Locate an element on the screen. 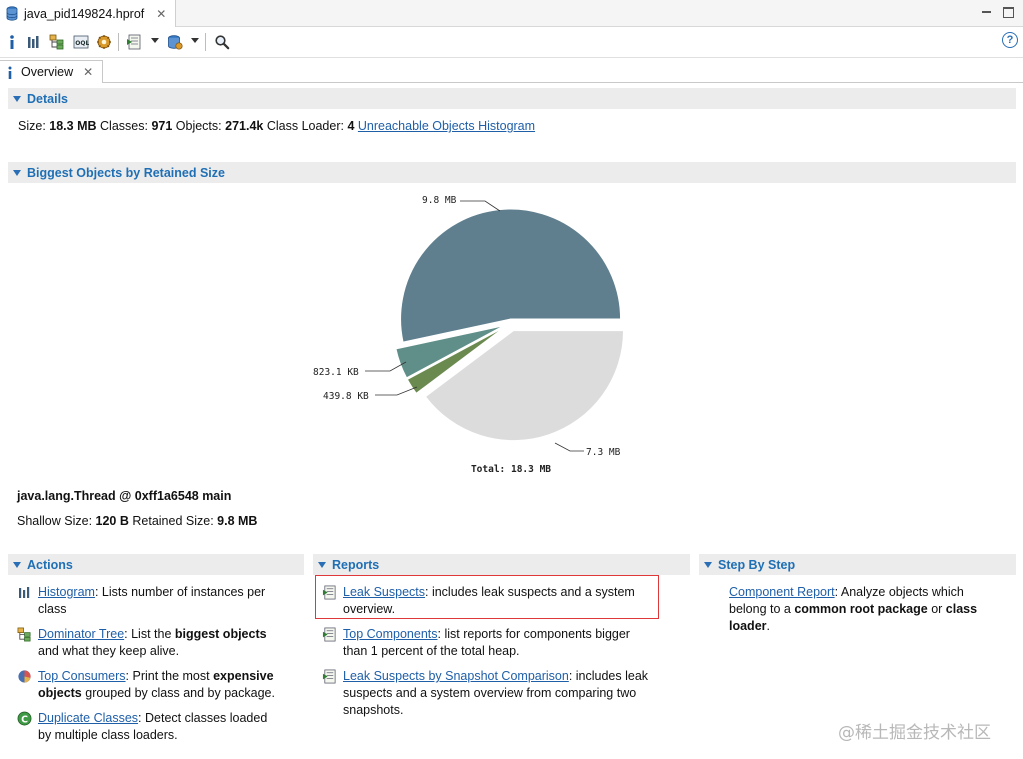 Image resolution: width=1023 pixels, height=759 pixels. view-tab-bar: Overview ✕ is located at coordinates (511, 71).